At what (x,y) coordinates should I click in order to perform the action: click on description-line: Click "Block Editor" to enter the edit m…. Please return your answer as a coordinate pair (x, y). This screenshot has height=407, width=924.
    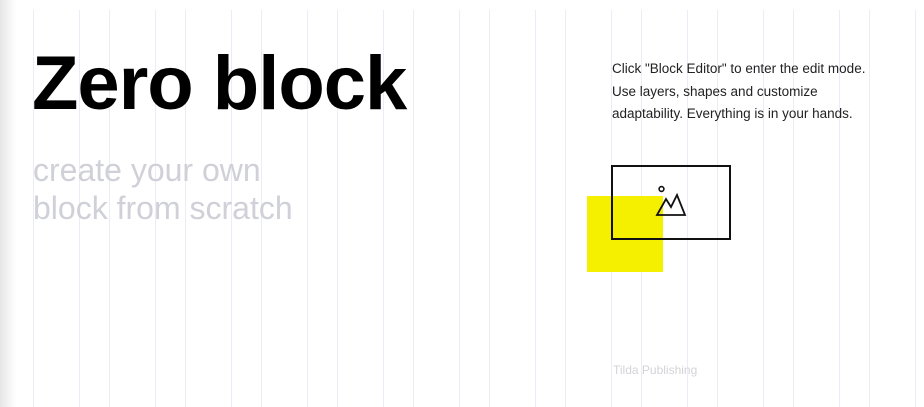
    Looking at the image, I should click on (739, 68).